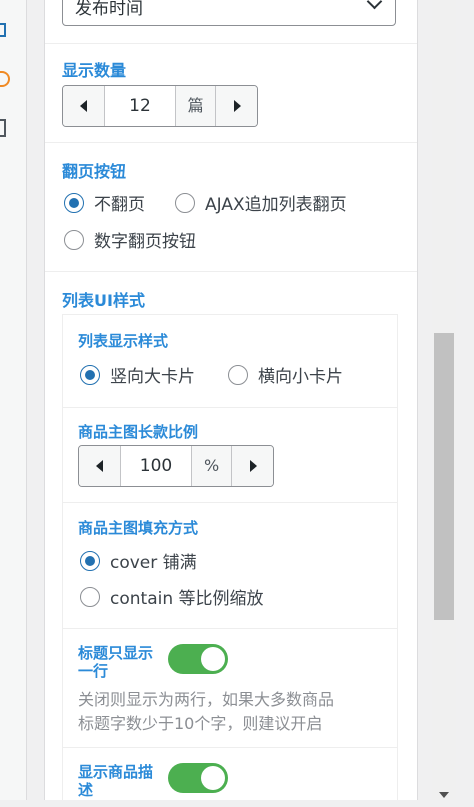  I want to click on pagination-section: 翻页按钮 不翻页 AJAX追加列表翻页 数字翻页按钮, so click(231, 207).